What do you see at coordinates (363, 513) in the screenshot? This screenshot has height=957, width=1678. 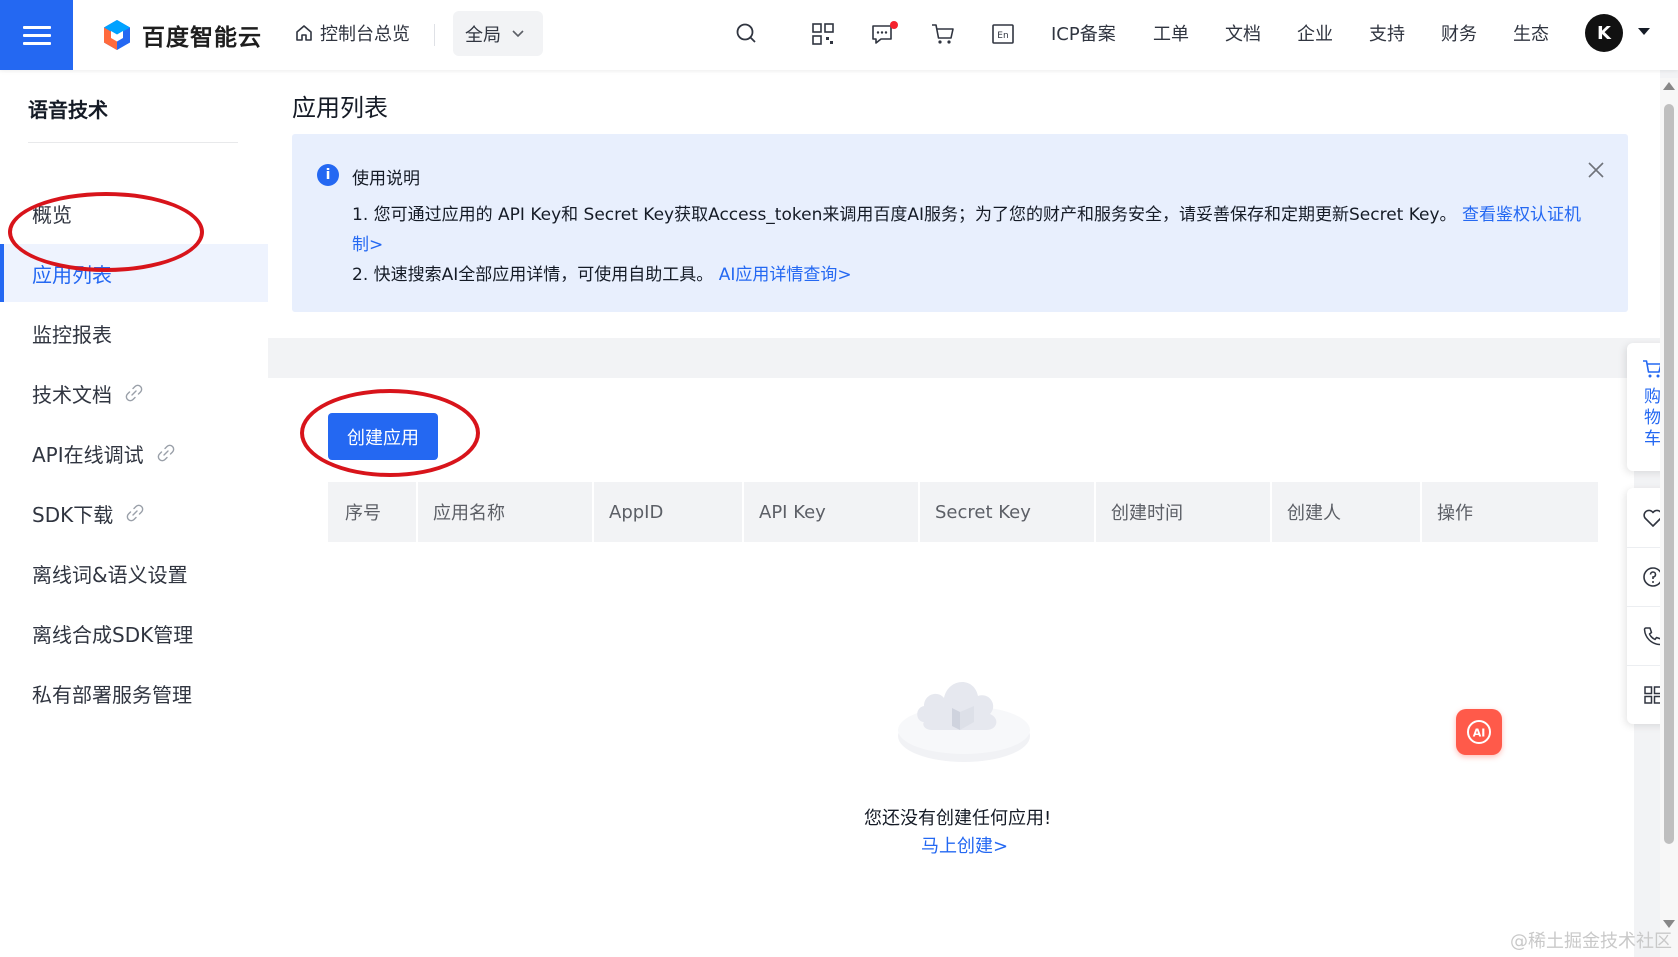 I see `column-header: 序号` at bounding box center [363, 513].